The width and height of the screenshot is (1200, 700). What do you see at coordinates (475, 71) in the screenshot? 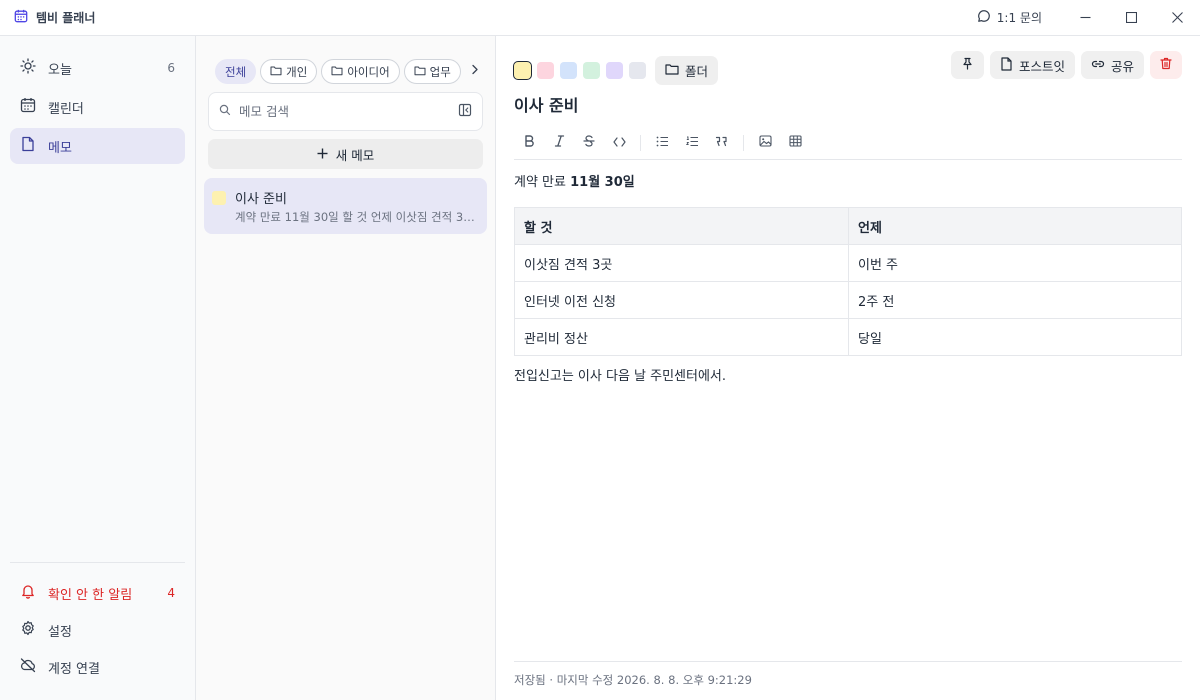
I see `chevron-right-icon` at bounding box center [475, 71].